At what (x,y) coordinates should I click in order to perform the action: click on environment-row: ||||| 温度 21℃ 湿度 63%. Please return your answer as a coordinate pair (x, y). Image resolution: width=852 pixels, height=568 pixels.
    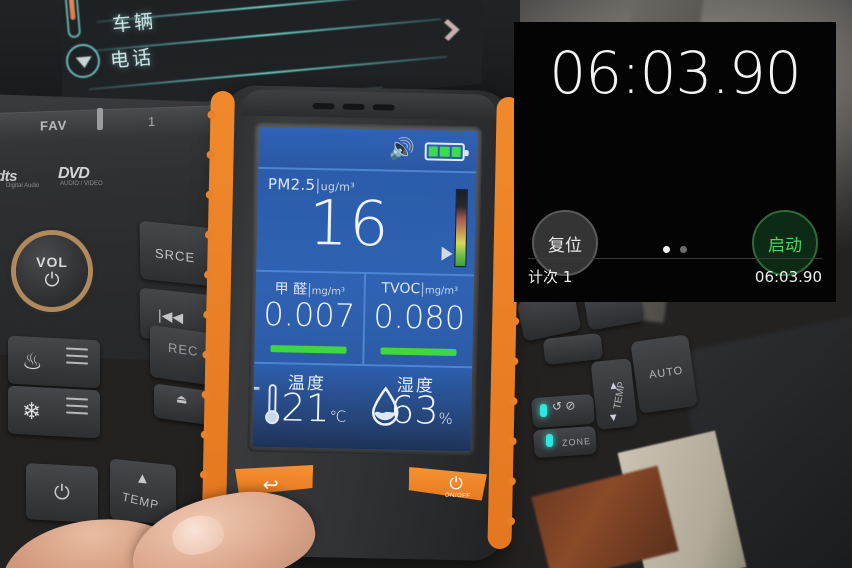
    Looking at the image, I should click on (362, 407).